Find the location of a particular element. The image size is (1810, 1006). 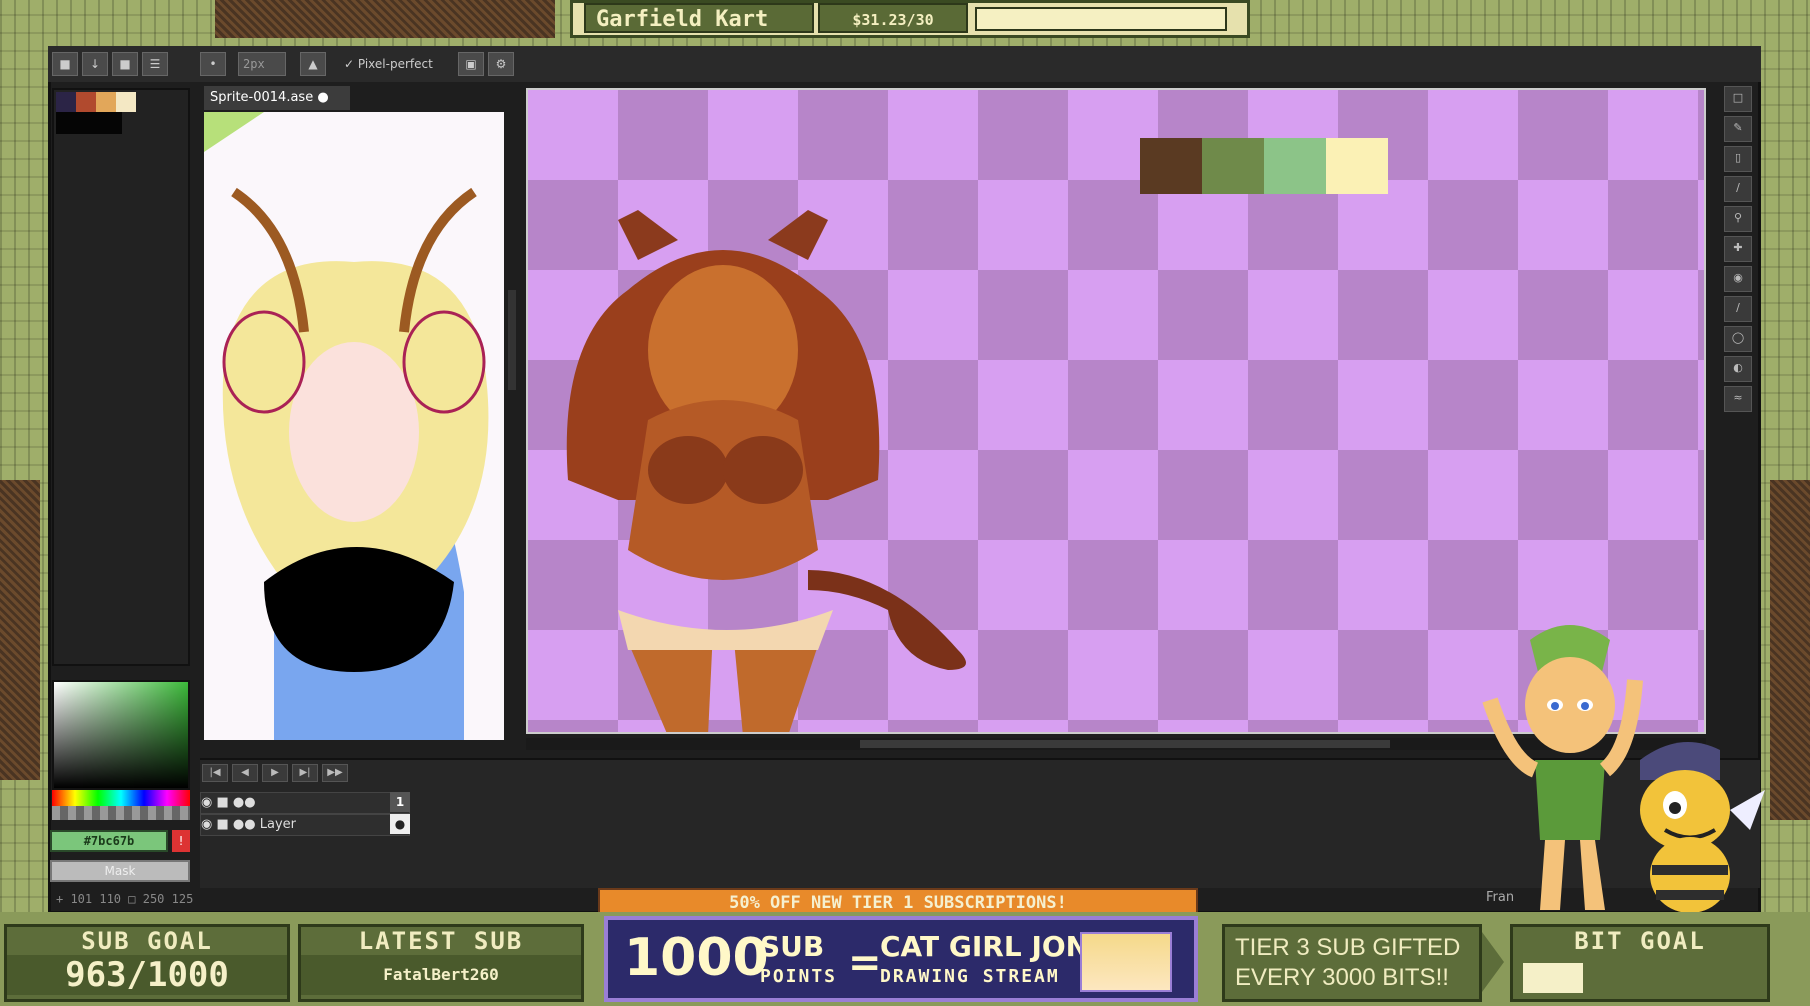

last-frame-icon: ▶▶ is located at coordinates (335, 773).